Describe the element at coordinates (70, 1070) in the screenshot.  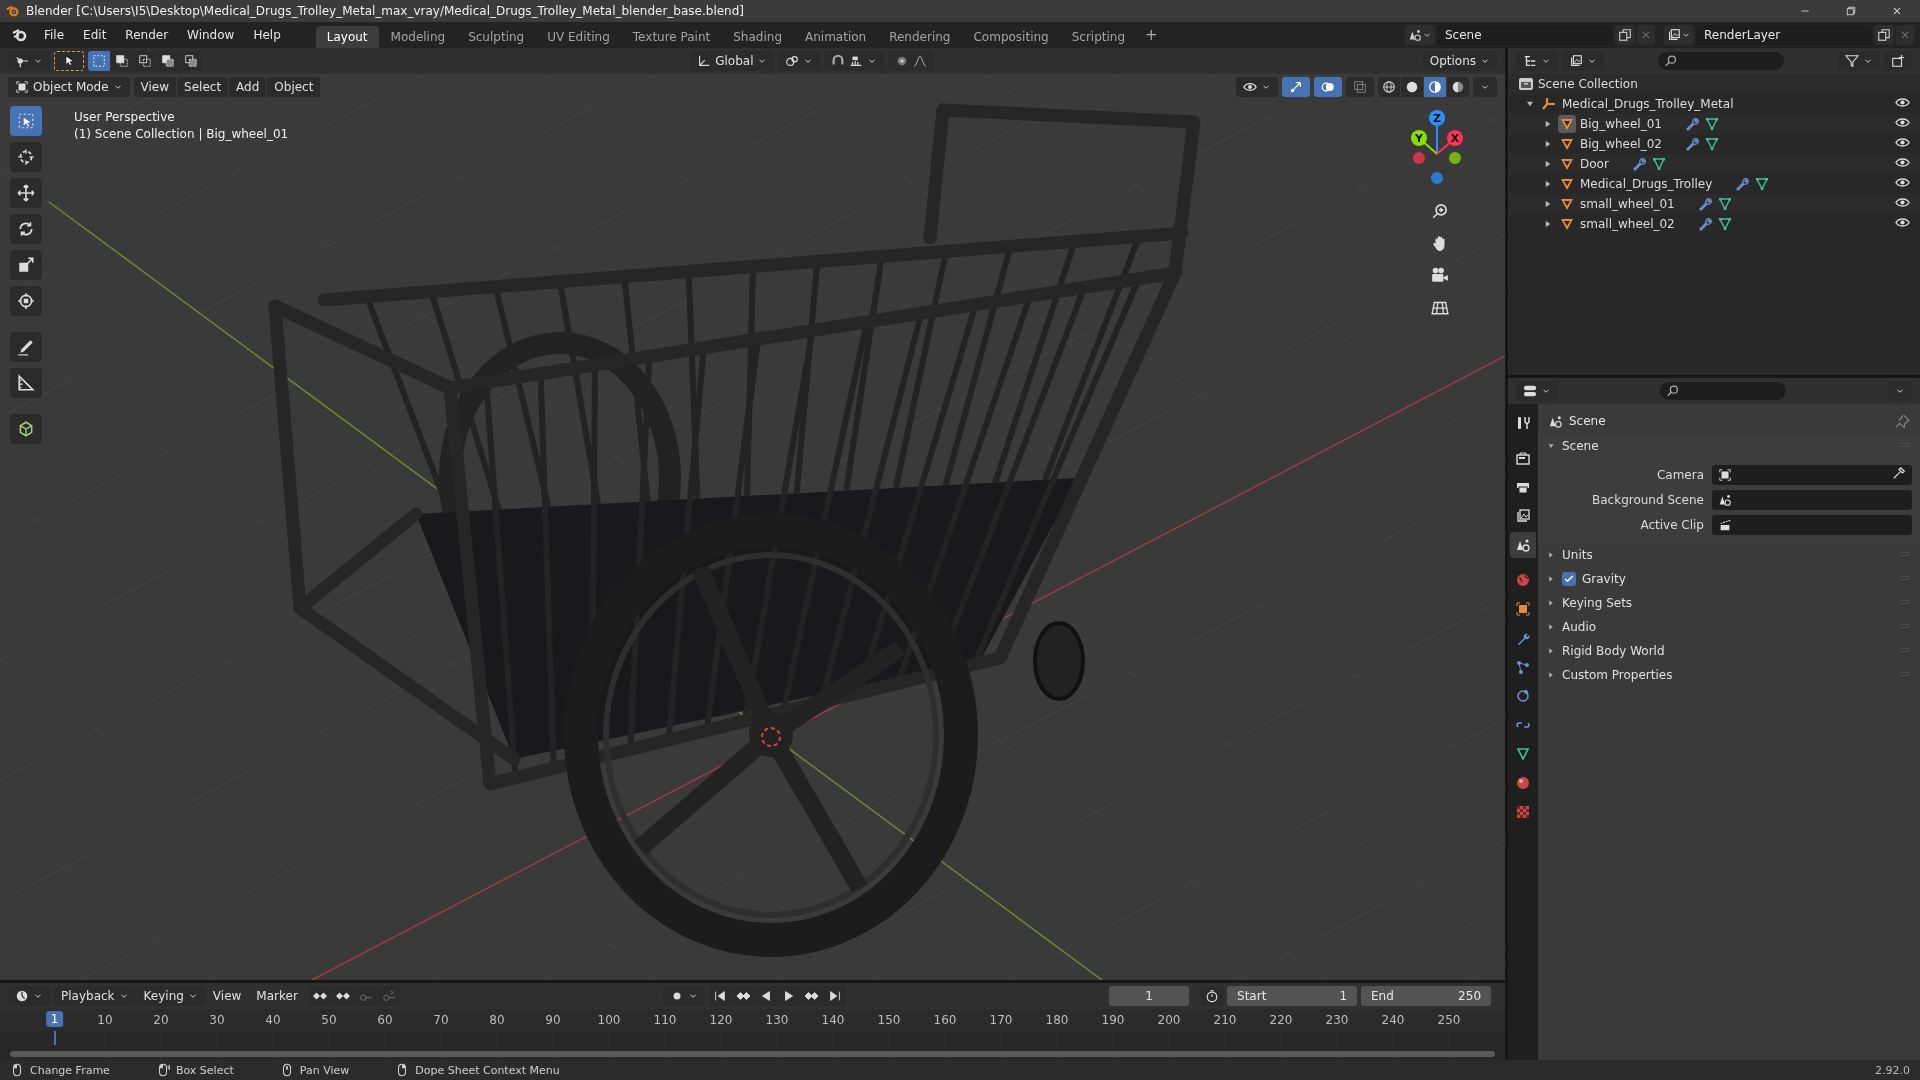
I see `status-hint: Change Frame` at that location.